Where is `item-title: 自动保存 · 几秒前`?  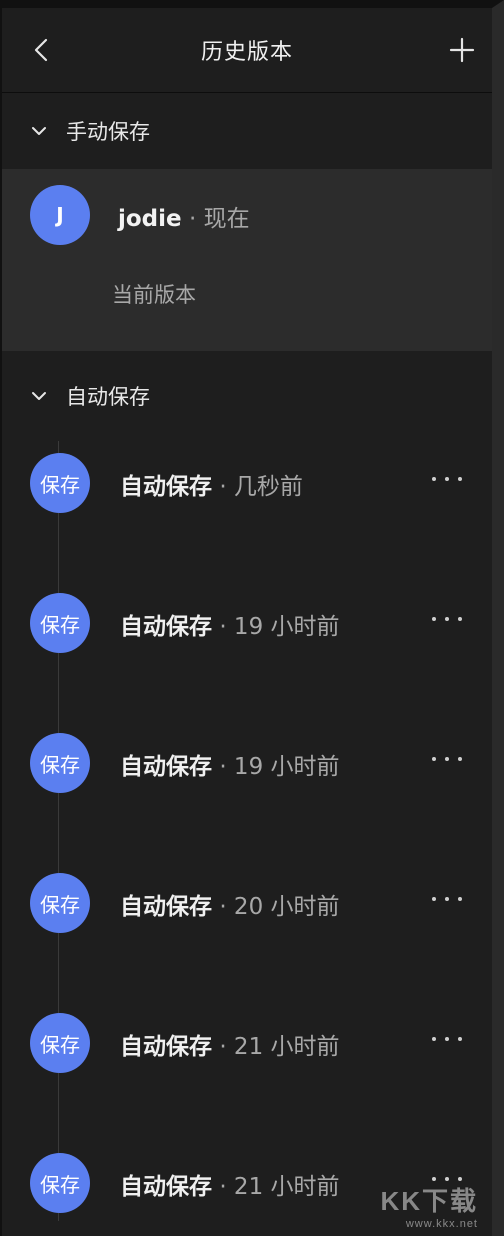
item-title: 自动保存 · 几秒前 is located at coordinates (211, 487).